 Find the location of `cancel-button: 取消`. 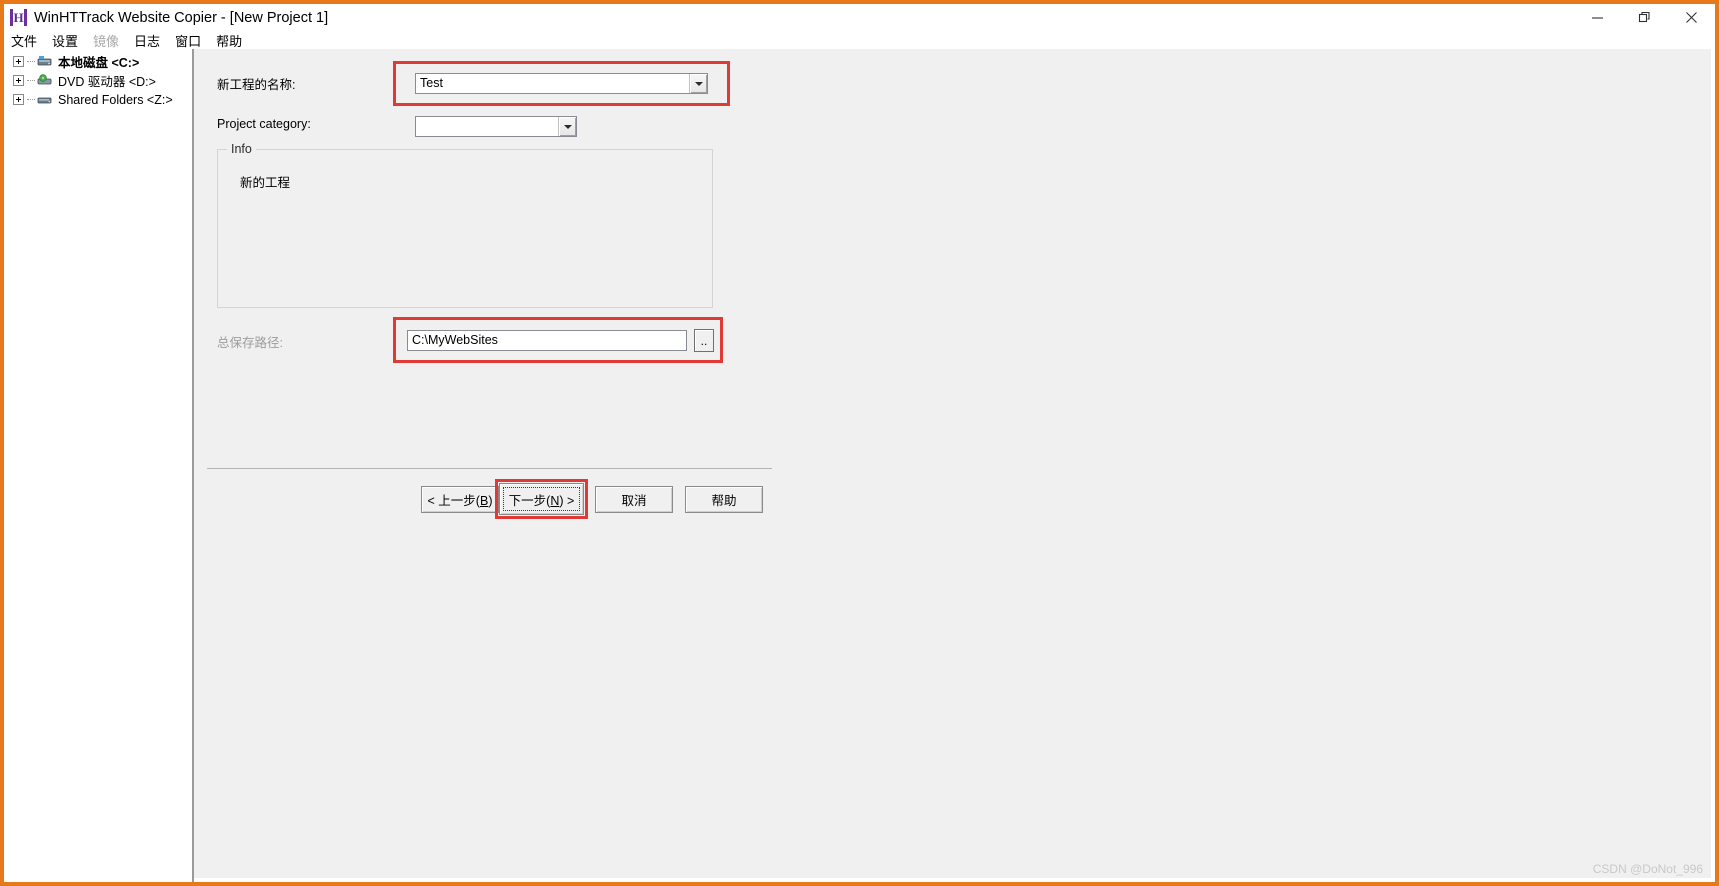

cancel-button: 取消 is located at coordinates (634, 499).